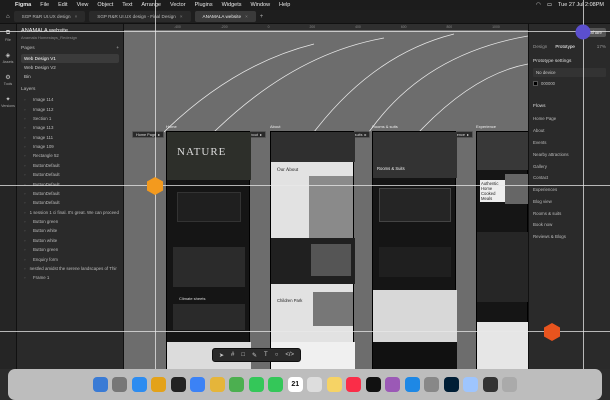 The width and height of the screenshot is (610, 400). What do you see at coordinates (276, 384) in the screenshot?
I see `dock-app-facetime` at bounding box center [276, 384].